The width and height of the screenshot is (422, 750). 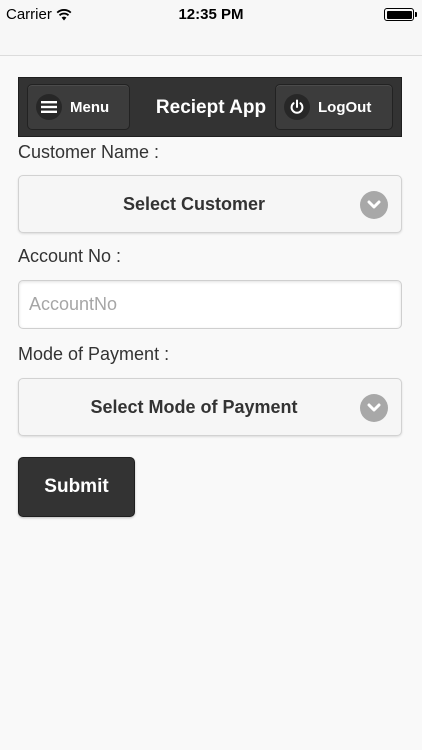 I want to click on payment-mode-select: Select Mode of Payment, so click(x=210, y=407).